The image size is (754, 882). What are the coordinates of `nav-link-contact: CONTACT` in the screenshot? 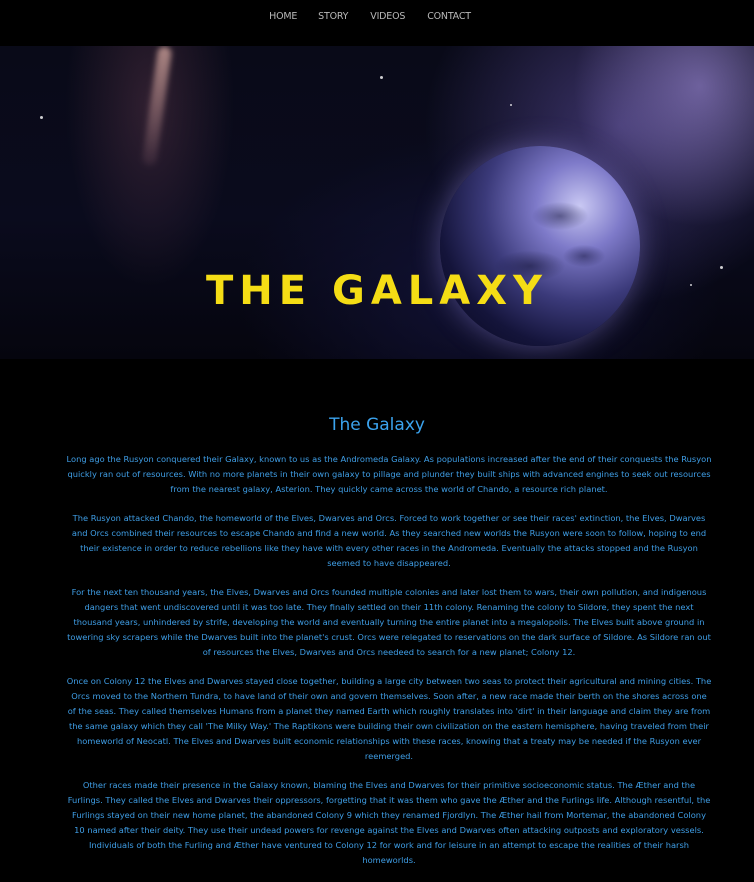 It's located at (449, 16).